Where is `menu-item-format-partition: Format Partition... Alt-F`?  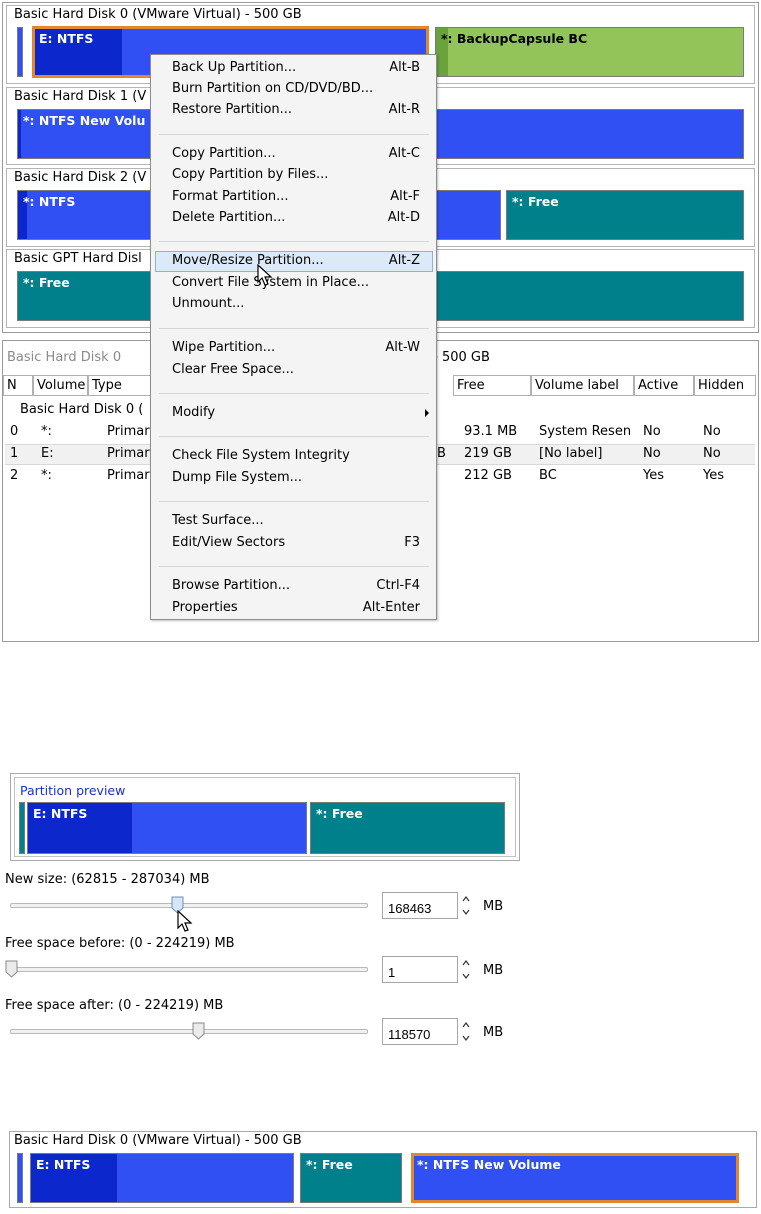 menu-item-format-partition: Format Partition... Alt-F is located at coordinates (294, 197).